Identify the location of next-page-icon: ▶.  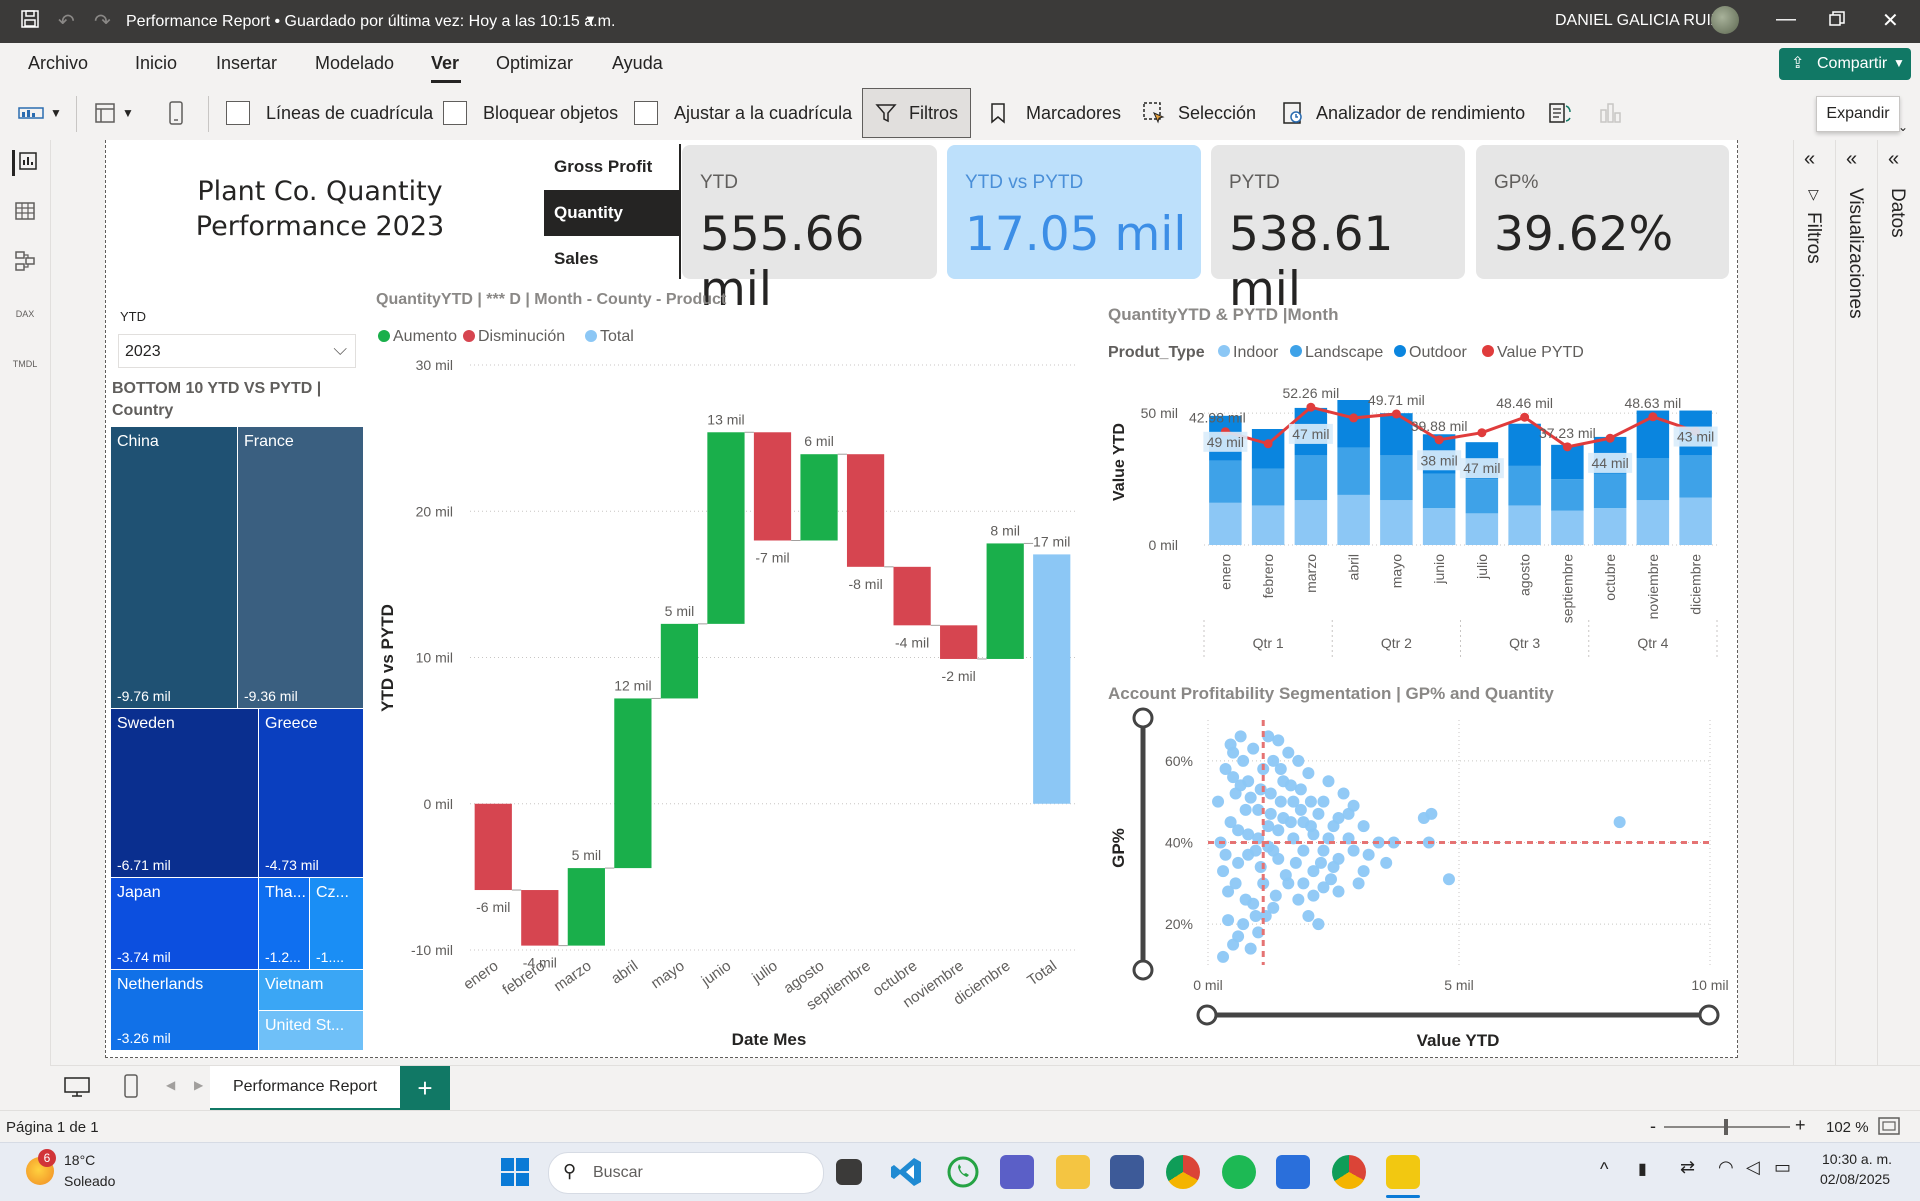
(198, 1085).